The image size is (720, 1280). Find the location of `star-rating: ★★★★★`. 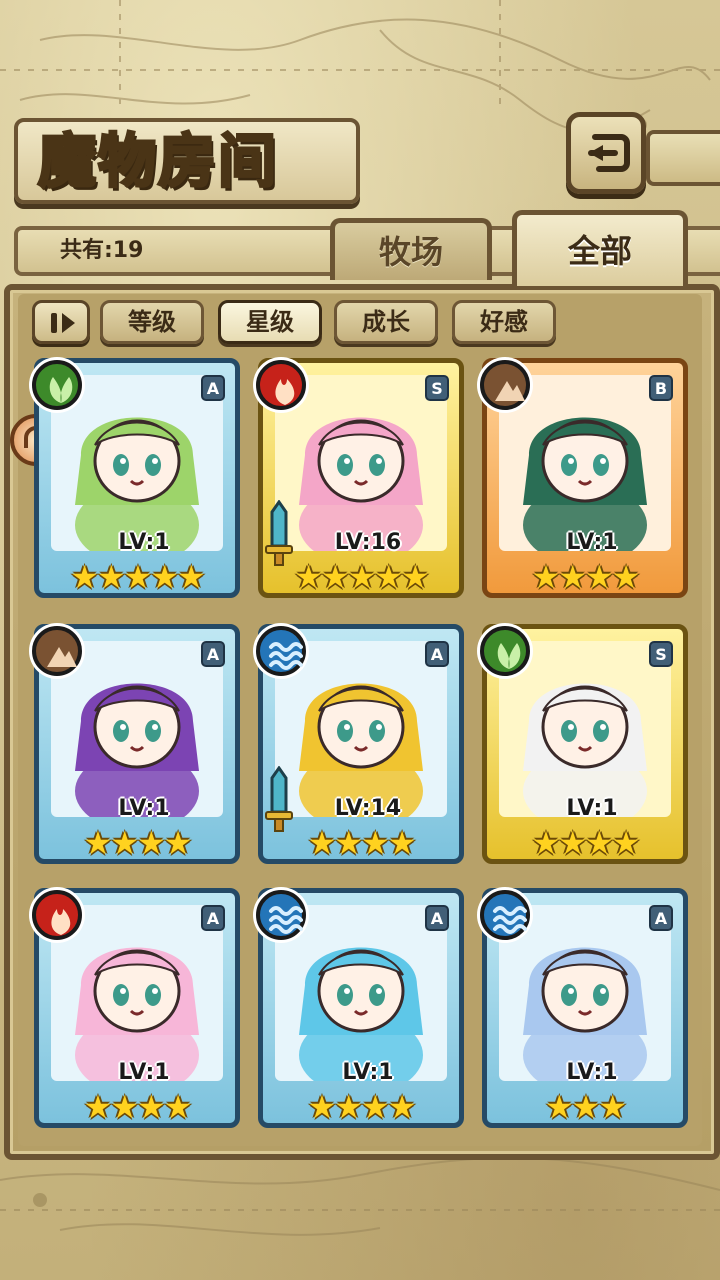

star-rating: ★★★★★ is located at coordinates (137, 577).